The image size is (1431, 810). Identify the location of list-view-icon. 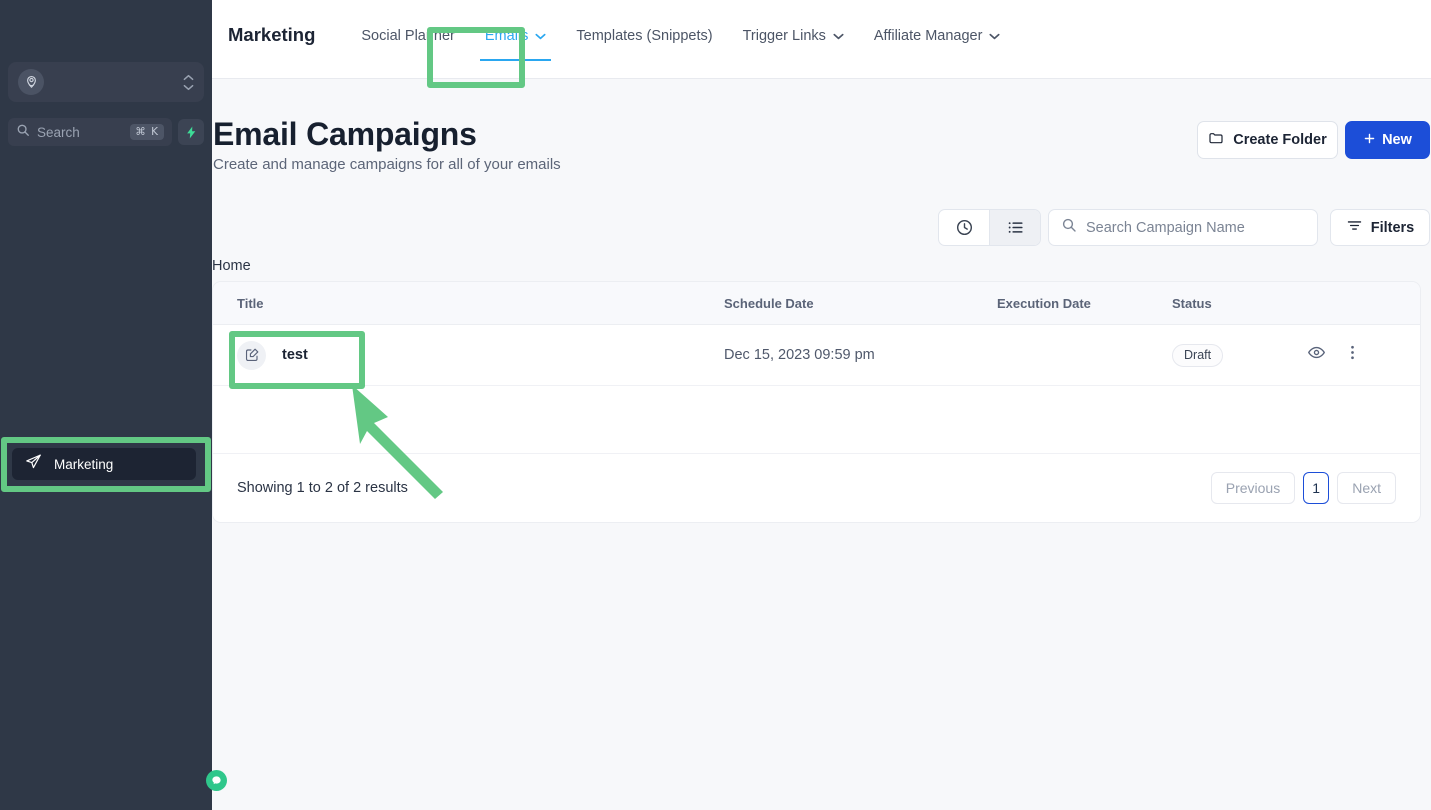
(1015, 227).